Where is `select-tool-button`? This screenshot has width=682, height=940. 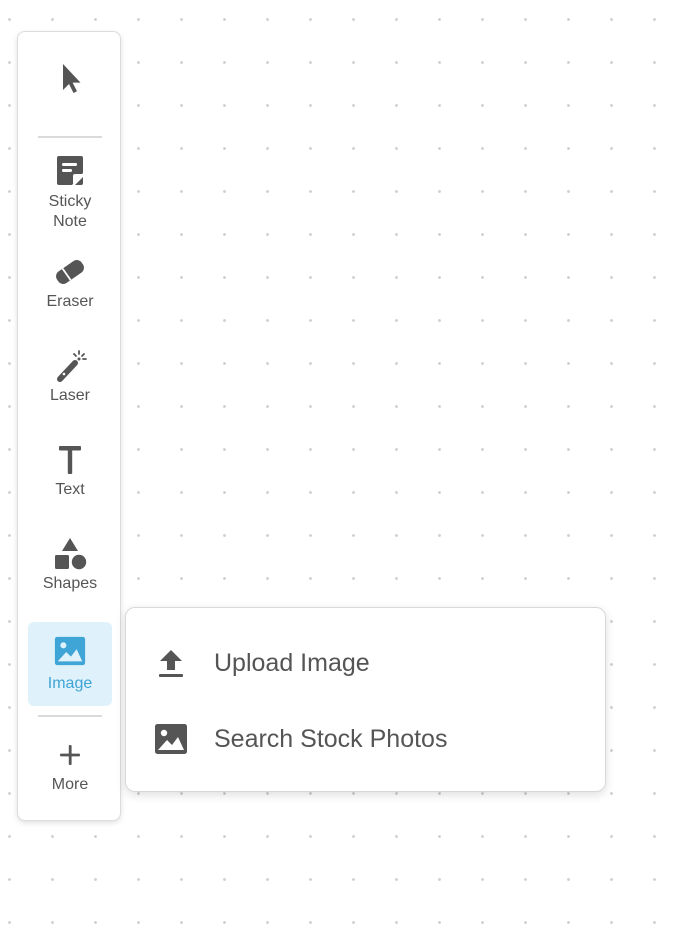
select-tool-button is located at coordinates (70, 85).